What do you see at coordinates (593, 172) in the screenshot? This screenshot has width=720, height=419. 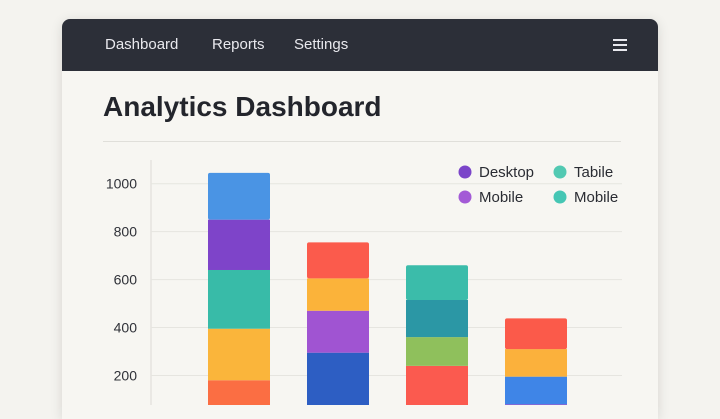 I see `legend-label: Tabile` at bounding box center [593, 172].